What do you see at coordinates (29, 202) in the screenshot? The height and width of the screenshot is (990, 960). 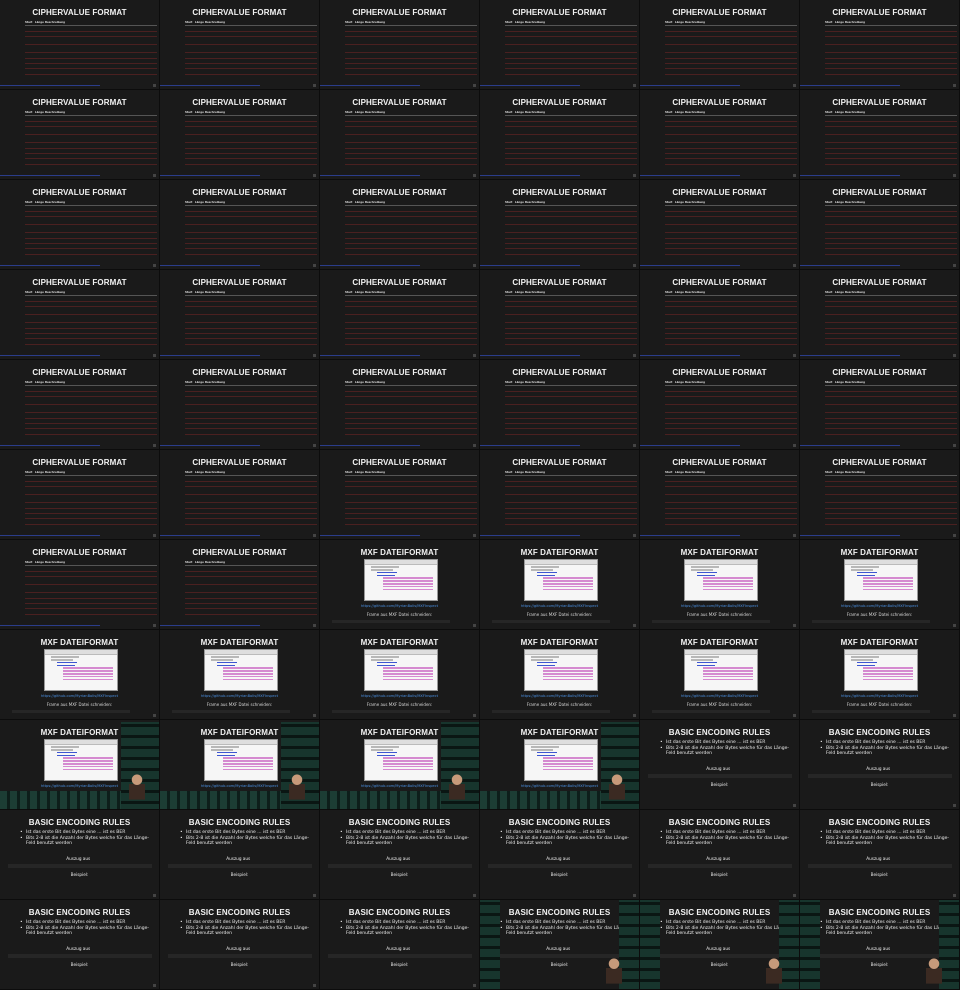 I see `column-start: Start` at bounding box center [29, 202].